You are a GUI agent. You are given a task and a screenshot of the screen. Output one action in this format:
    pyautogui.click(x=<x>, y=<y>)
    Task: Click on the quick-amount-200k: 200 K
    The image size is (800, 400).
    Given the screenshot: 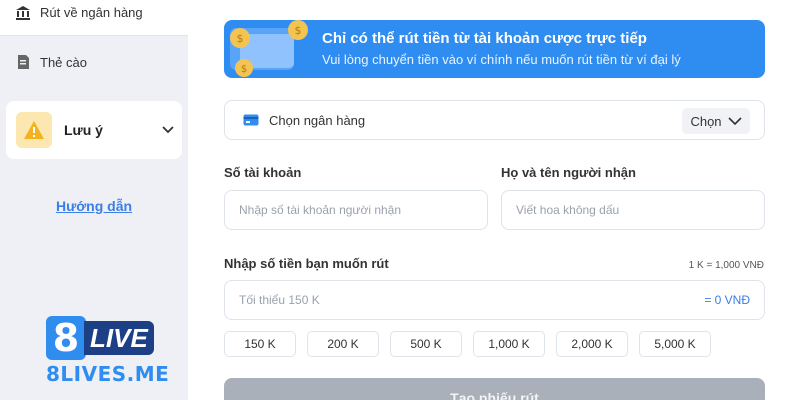 What is the action you would take?
    pyautogui.click(x=343, y=344)
    